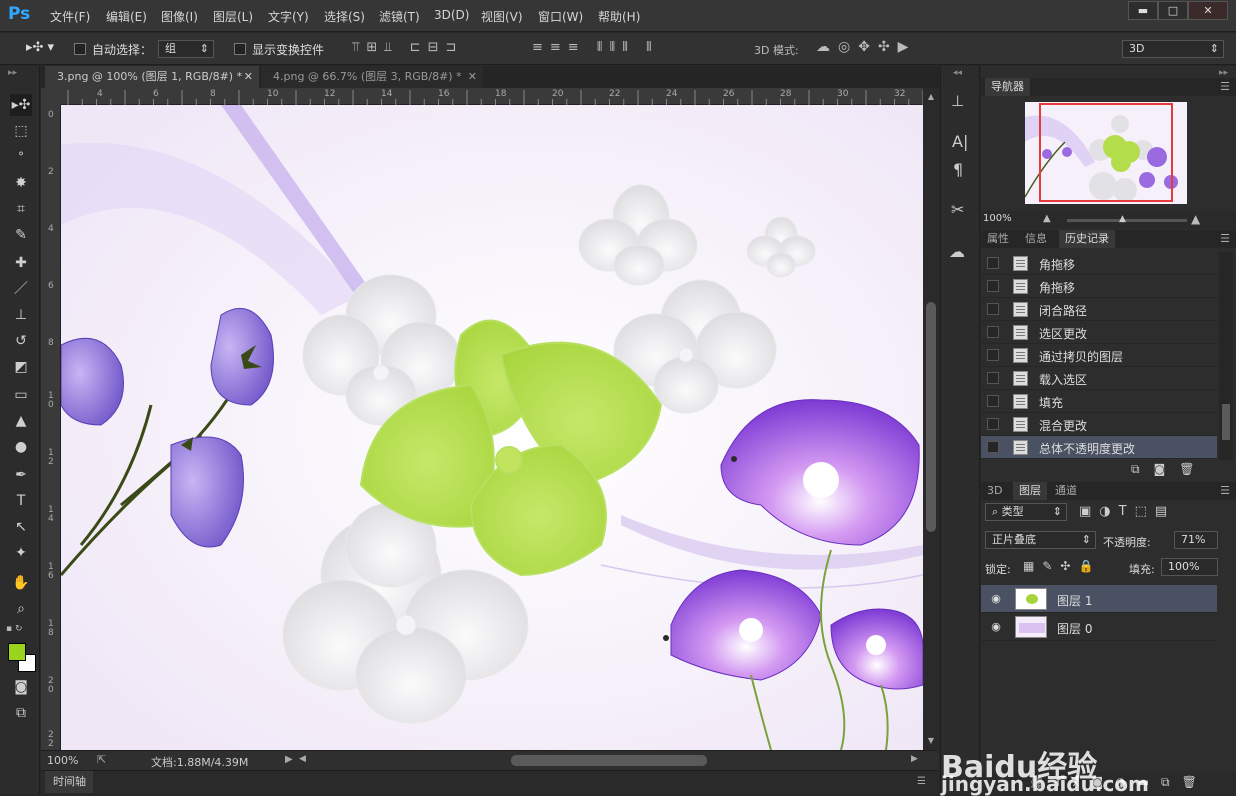 Image resolution: width=1236 pixels, height=796 pixels. Describe the element at coordinates (957, 73) in the screenshot. I see `collapse-icon: ◂◂` at that location.